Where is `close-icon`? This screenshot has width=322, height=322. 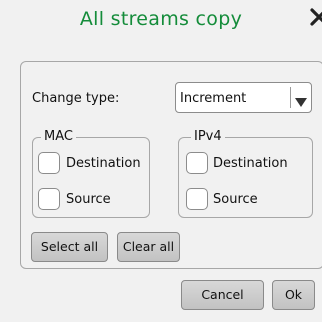 close-icon is located at coordinates (315, 17).